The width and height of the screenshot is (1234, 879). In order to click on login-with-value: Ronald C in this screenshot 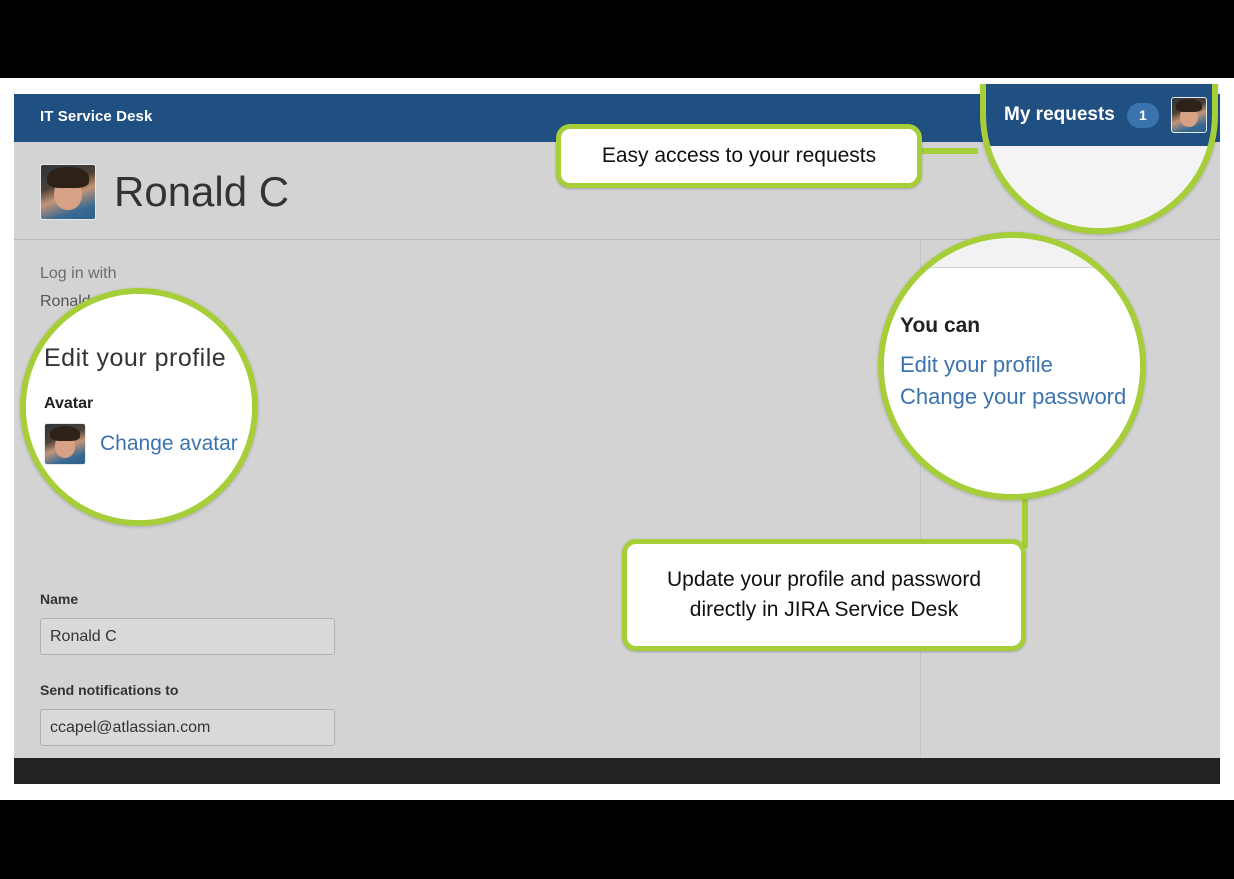, I will do `click(73, 301)`.